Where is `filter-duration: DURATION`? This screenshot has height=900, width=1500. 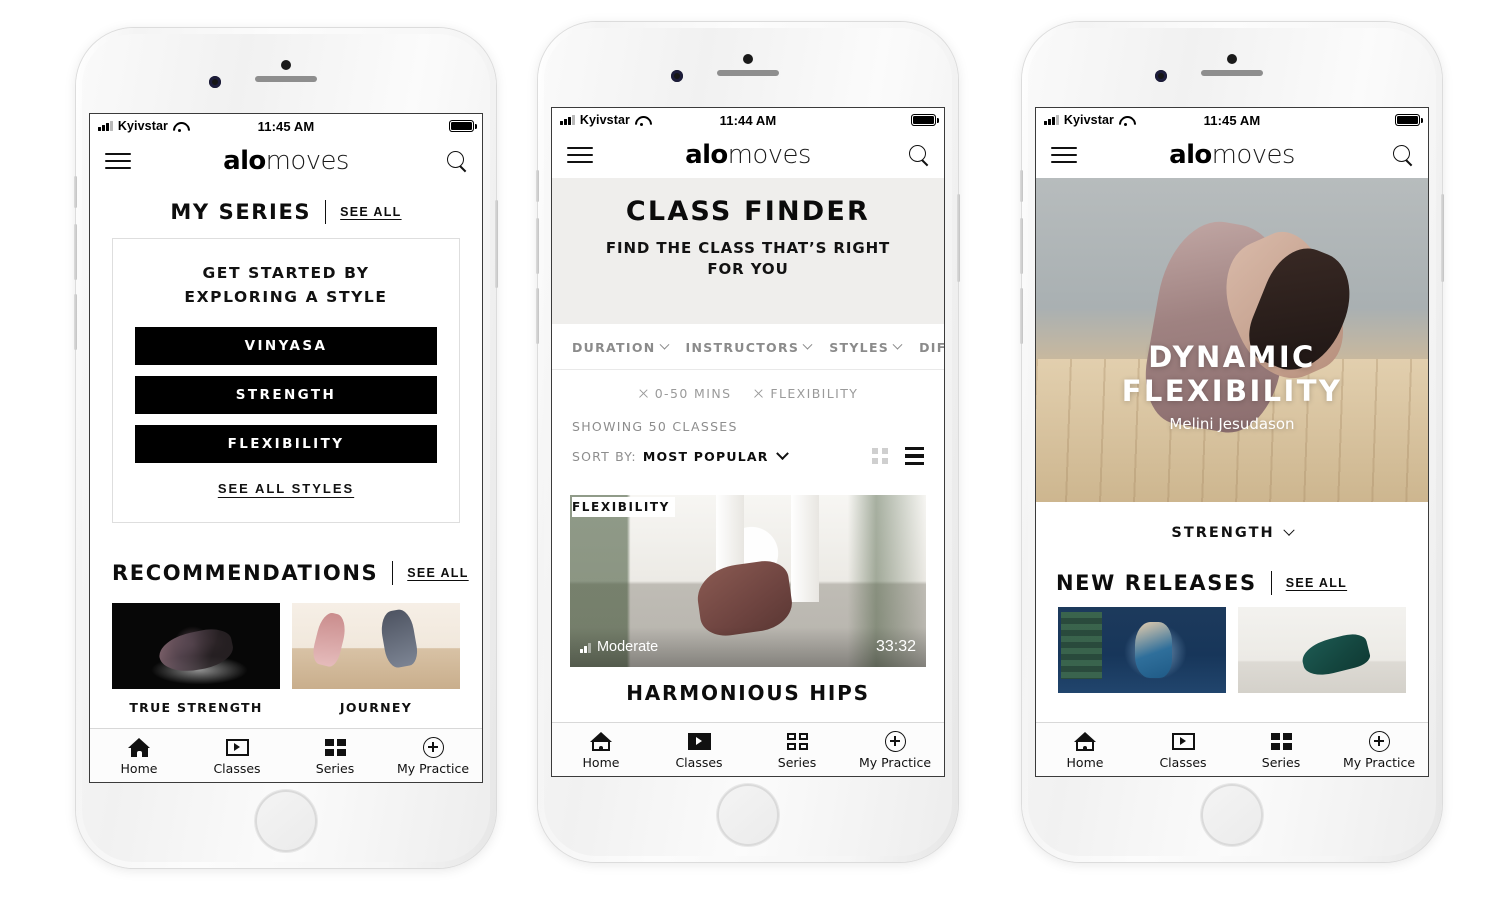 filter-duration: DURATION is located at coordinates (620, 347).